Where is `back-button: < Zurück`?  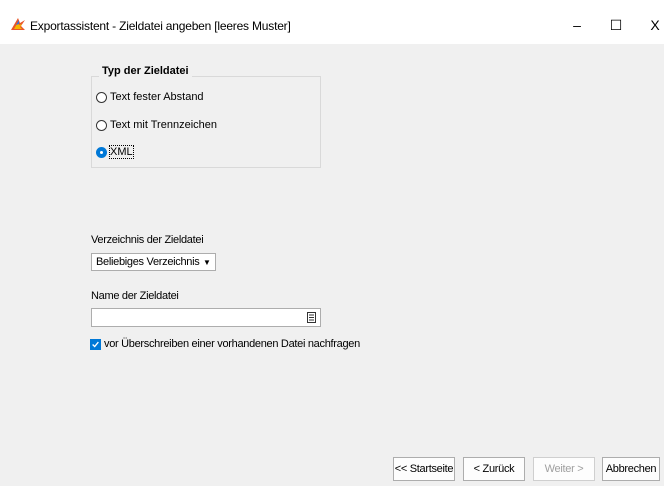 back-button: < Zurück is located at coordinates (494, 469).